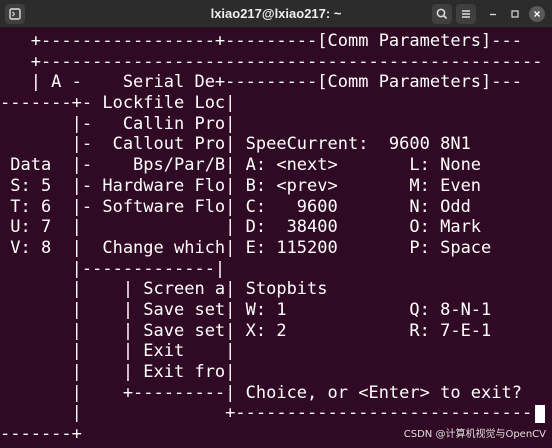 Image resolution: width=552 pixels, height=448 pixels. What do you see at coordinates (235, 144) in the screenshot?
I see `terminal-line: |- Callout Pro| SpeeCurrent: 9600 8N1` at bounding box center [235, 144].